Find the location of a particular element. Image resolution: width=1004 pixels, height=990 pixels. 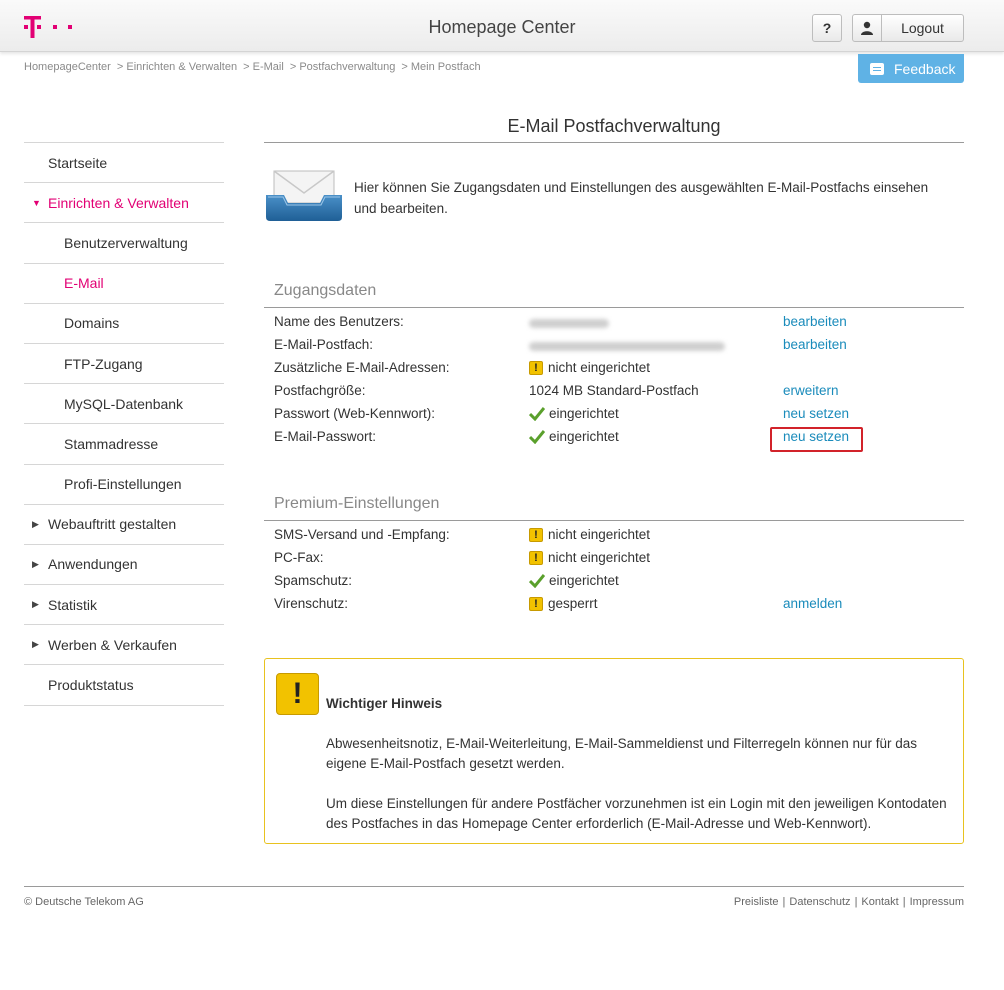

sidebar-item-label: Stammadresse is located at coordinates (111, 443).